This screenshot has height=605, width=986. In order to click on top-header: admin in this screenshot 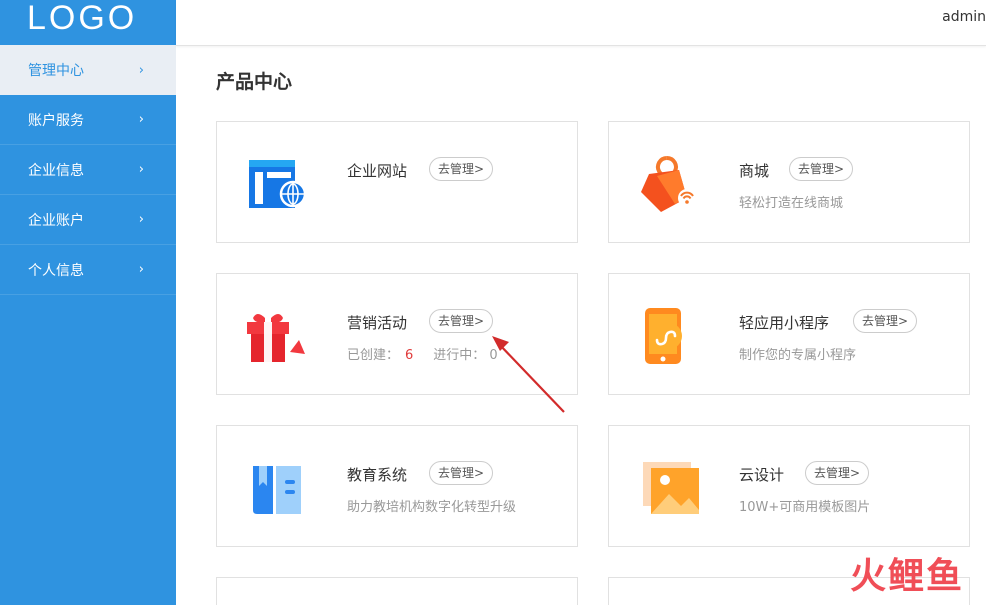, I will do `click(581, 23)`.